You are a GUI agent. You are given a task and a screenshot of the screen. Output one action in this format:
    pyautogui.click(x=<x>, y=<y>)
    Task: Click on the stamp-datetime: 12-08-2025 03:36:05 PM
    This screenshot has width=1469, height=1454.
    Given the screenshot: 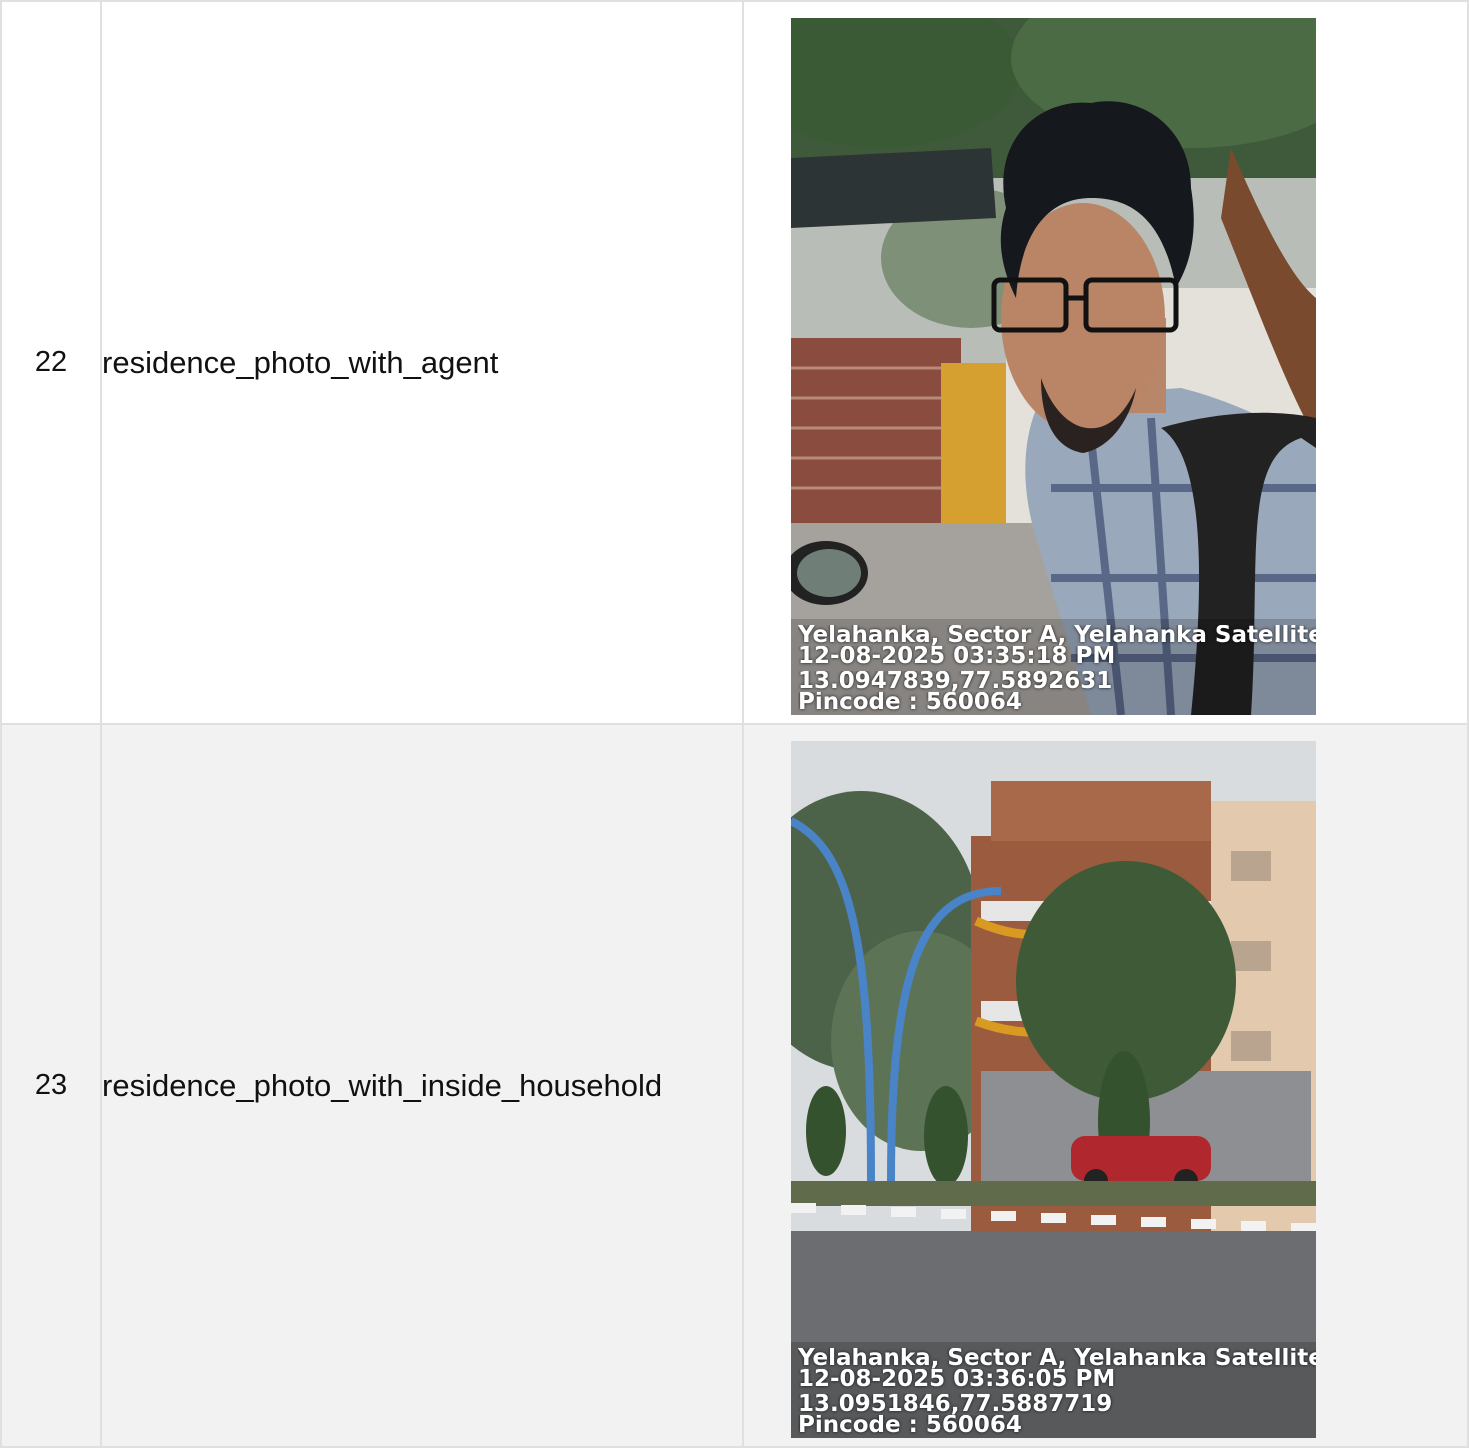 What is the action you would take?
    pyautogui.click(x=957, y=1379)
    